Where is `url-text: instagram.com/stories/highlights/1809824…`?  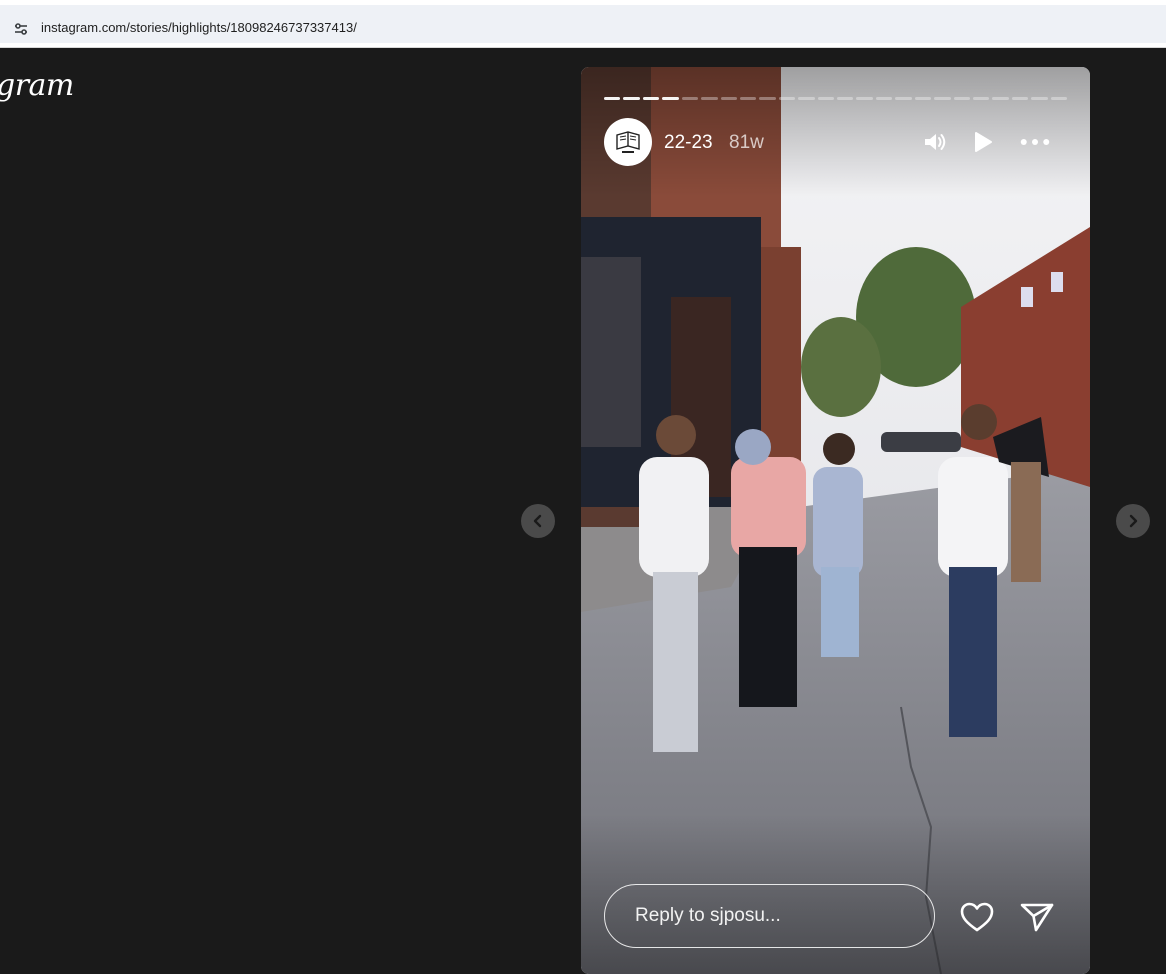
url-text: instagram.com/stories/highlights/1809824… is located at coordinates (199, 27).